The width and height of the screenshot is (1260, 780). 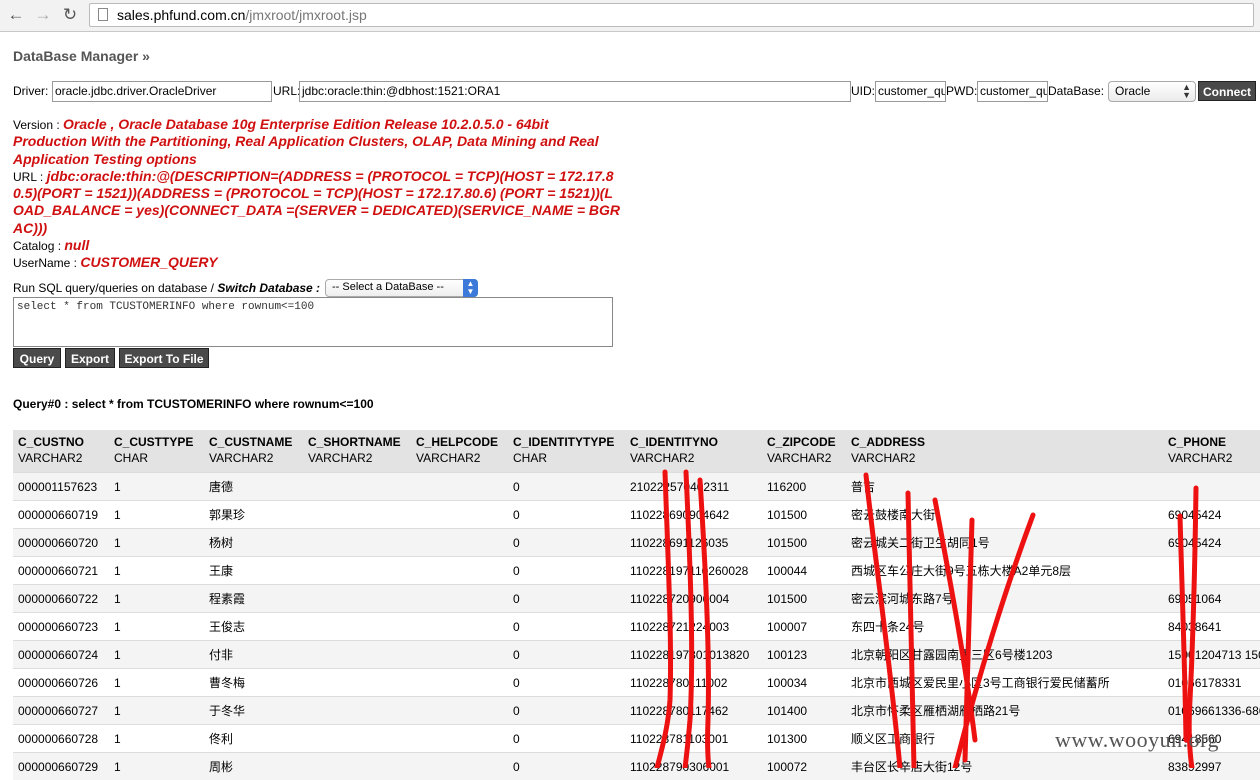 I want to click on table-cell: 000000660728, so click(x=61, y=739).